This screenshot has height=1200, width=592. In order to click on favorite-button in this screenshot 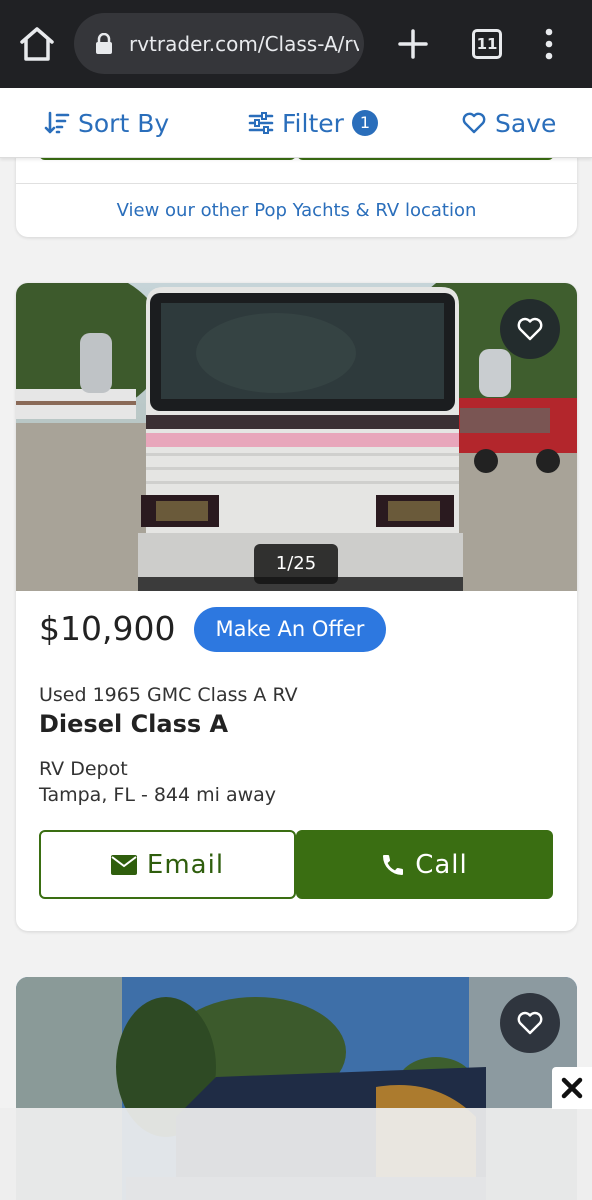, I will do `click(530, 329)`.